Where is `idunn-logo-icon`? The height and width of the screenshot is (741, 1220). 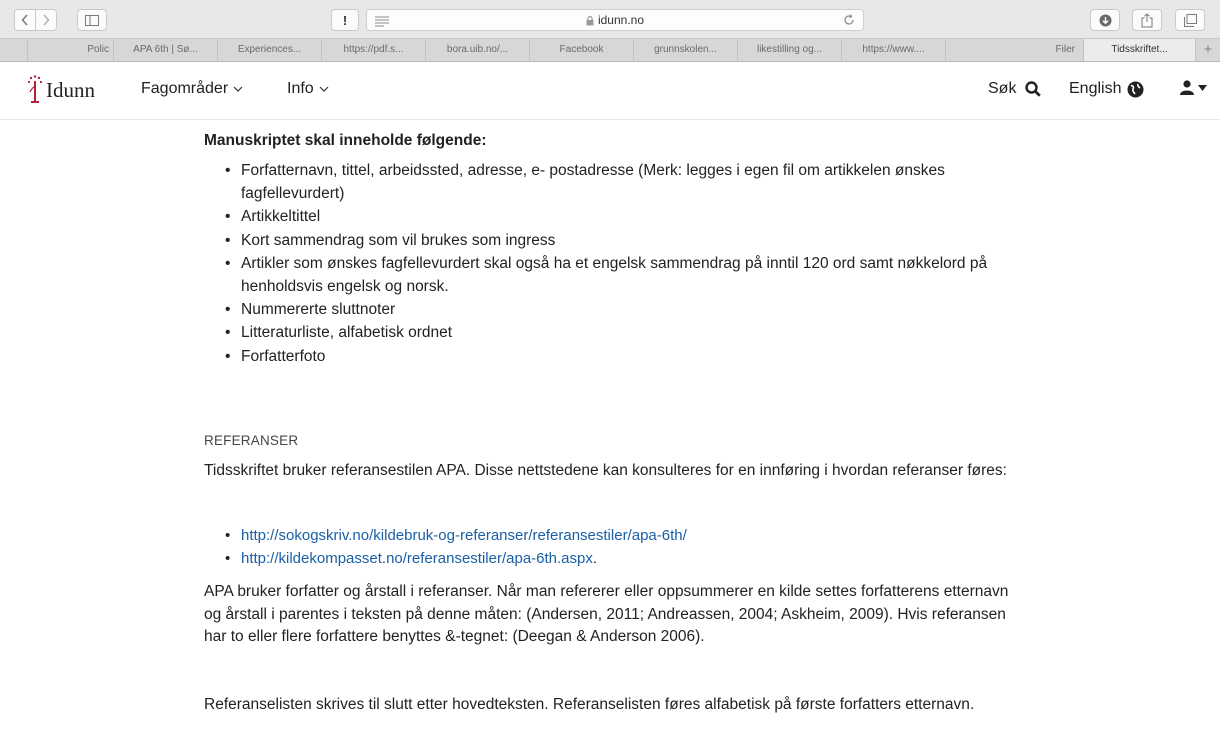
idunn-logo-icon is located at coordinates (35, 89).